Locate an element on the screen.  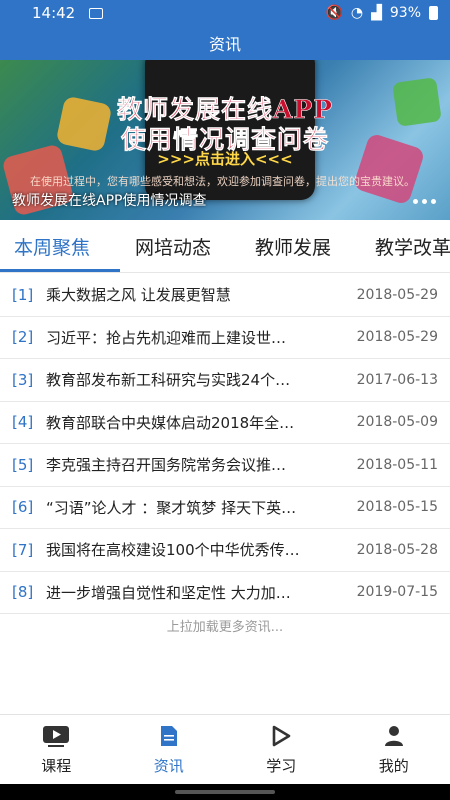
mute-icon: 🔇 is located at coordinates (334, 13).